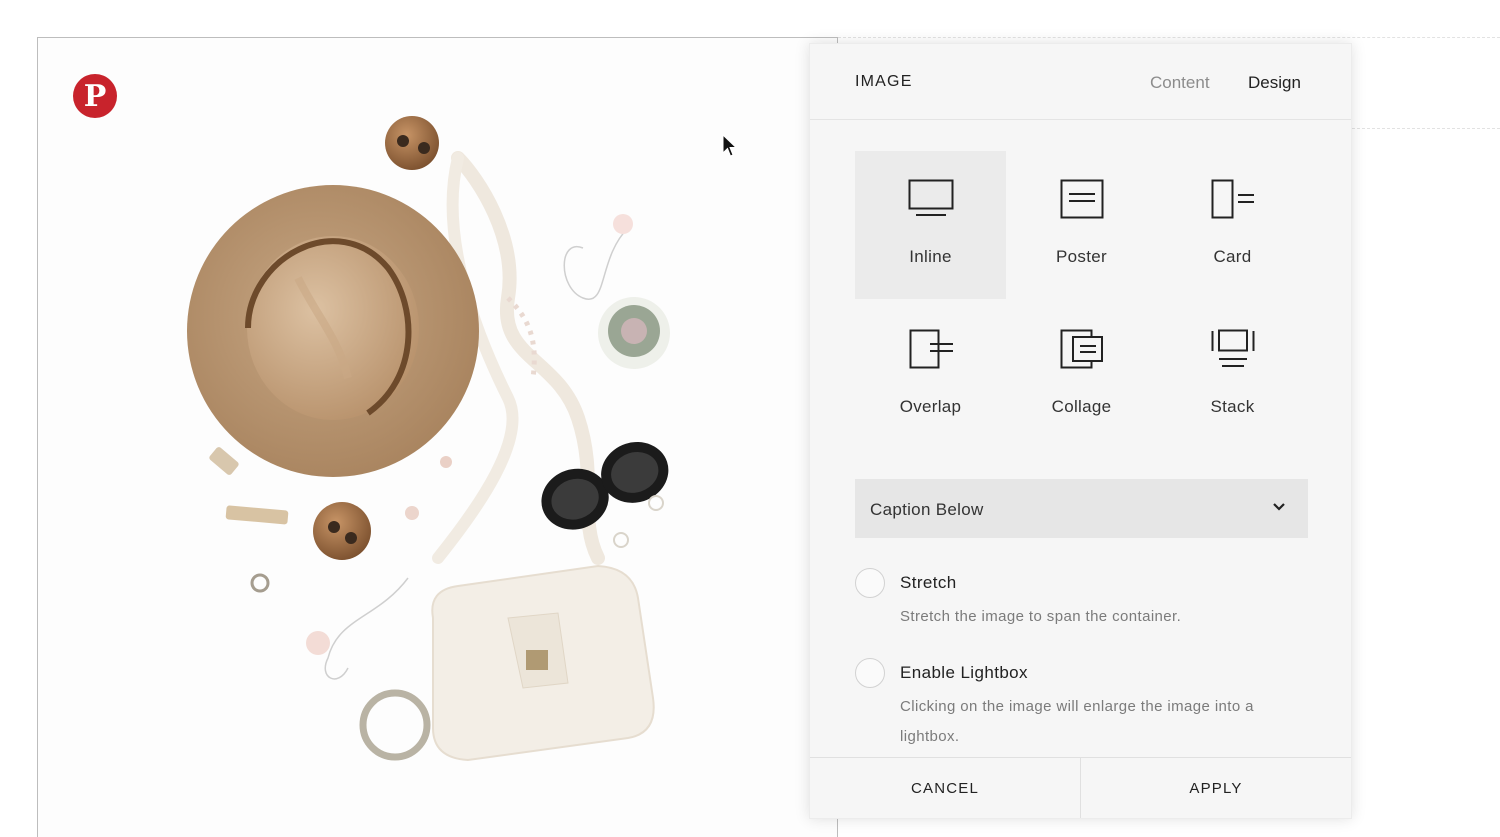 The image size is (1500, 837). I want to click on layout-option-poster: Poster, so click(1081, 225).